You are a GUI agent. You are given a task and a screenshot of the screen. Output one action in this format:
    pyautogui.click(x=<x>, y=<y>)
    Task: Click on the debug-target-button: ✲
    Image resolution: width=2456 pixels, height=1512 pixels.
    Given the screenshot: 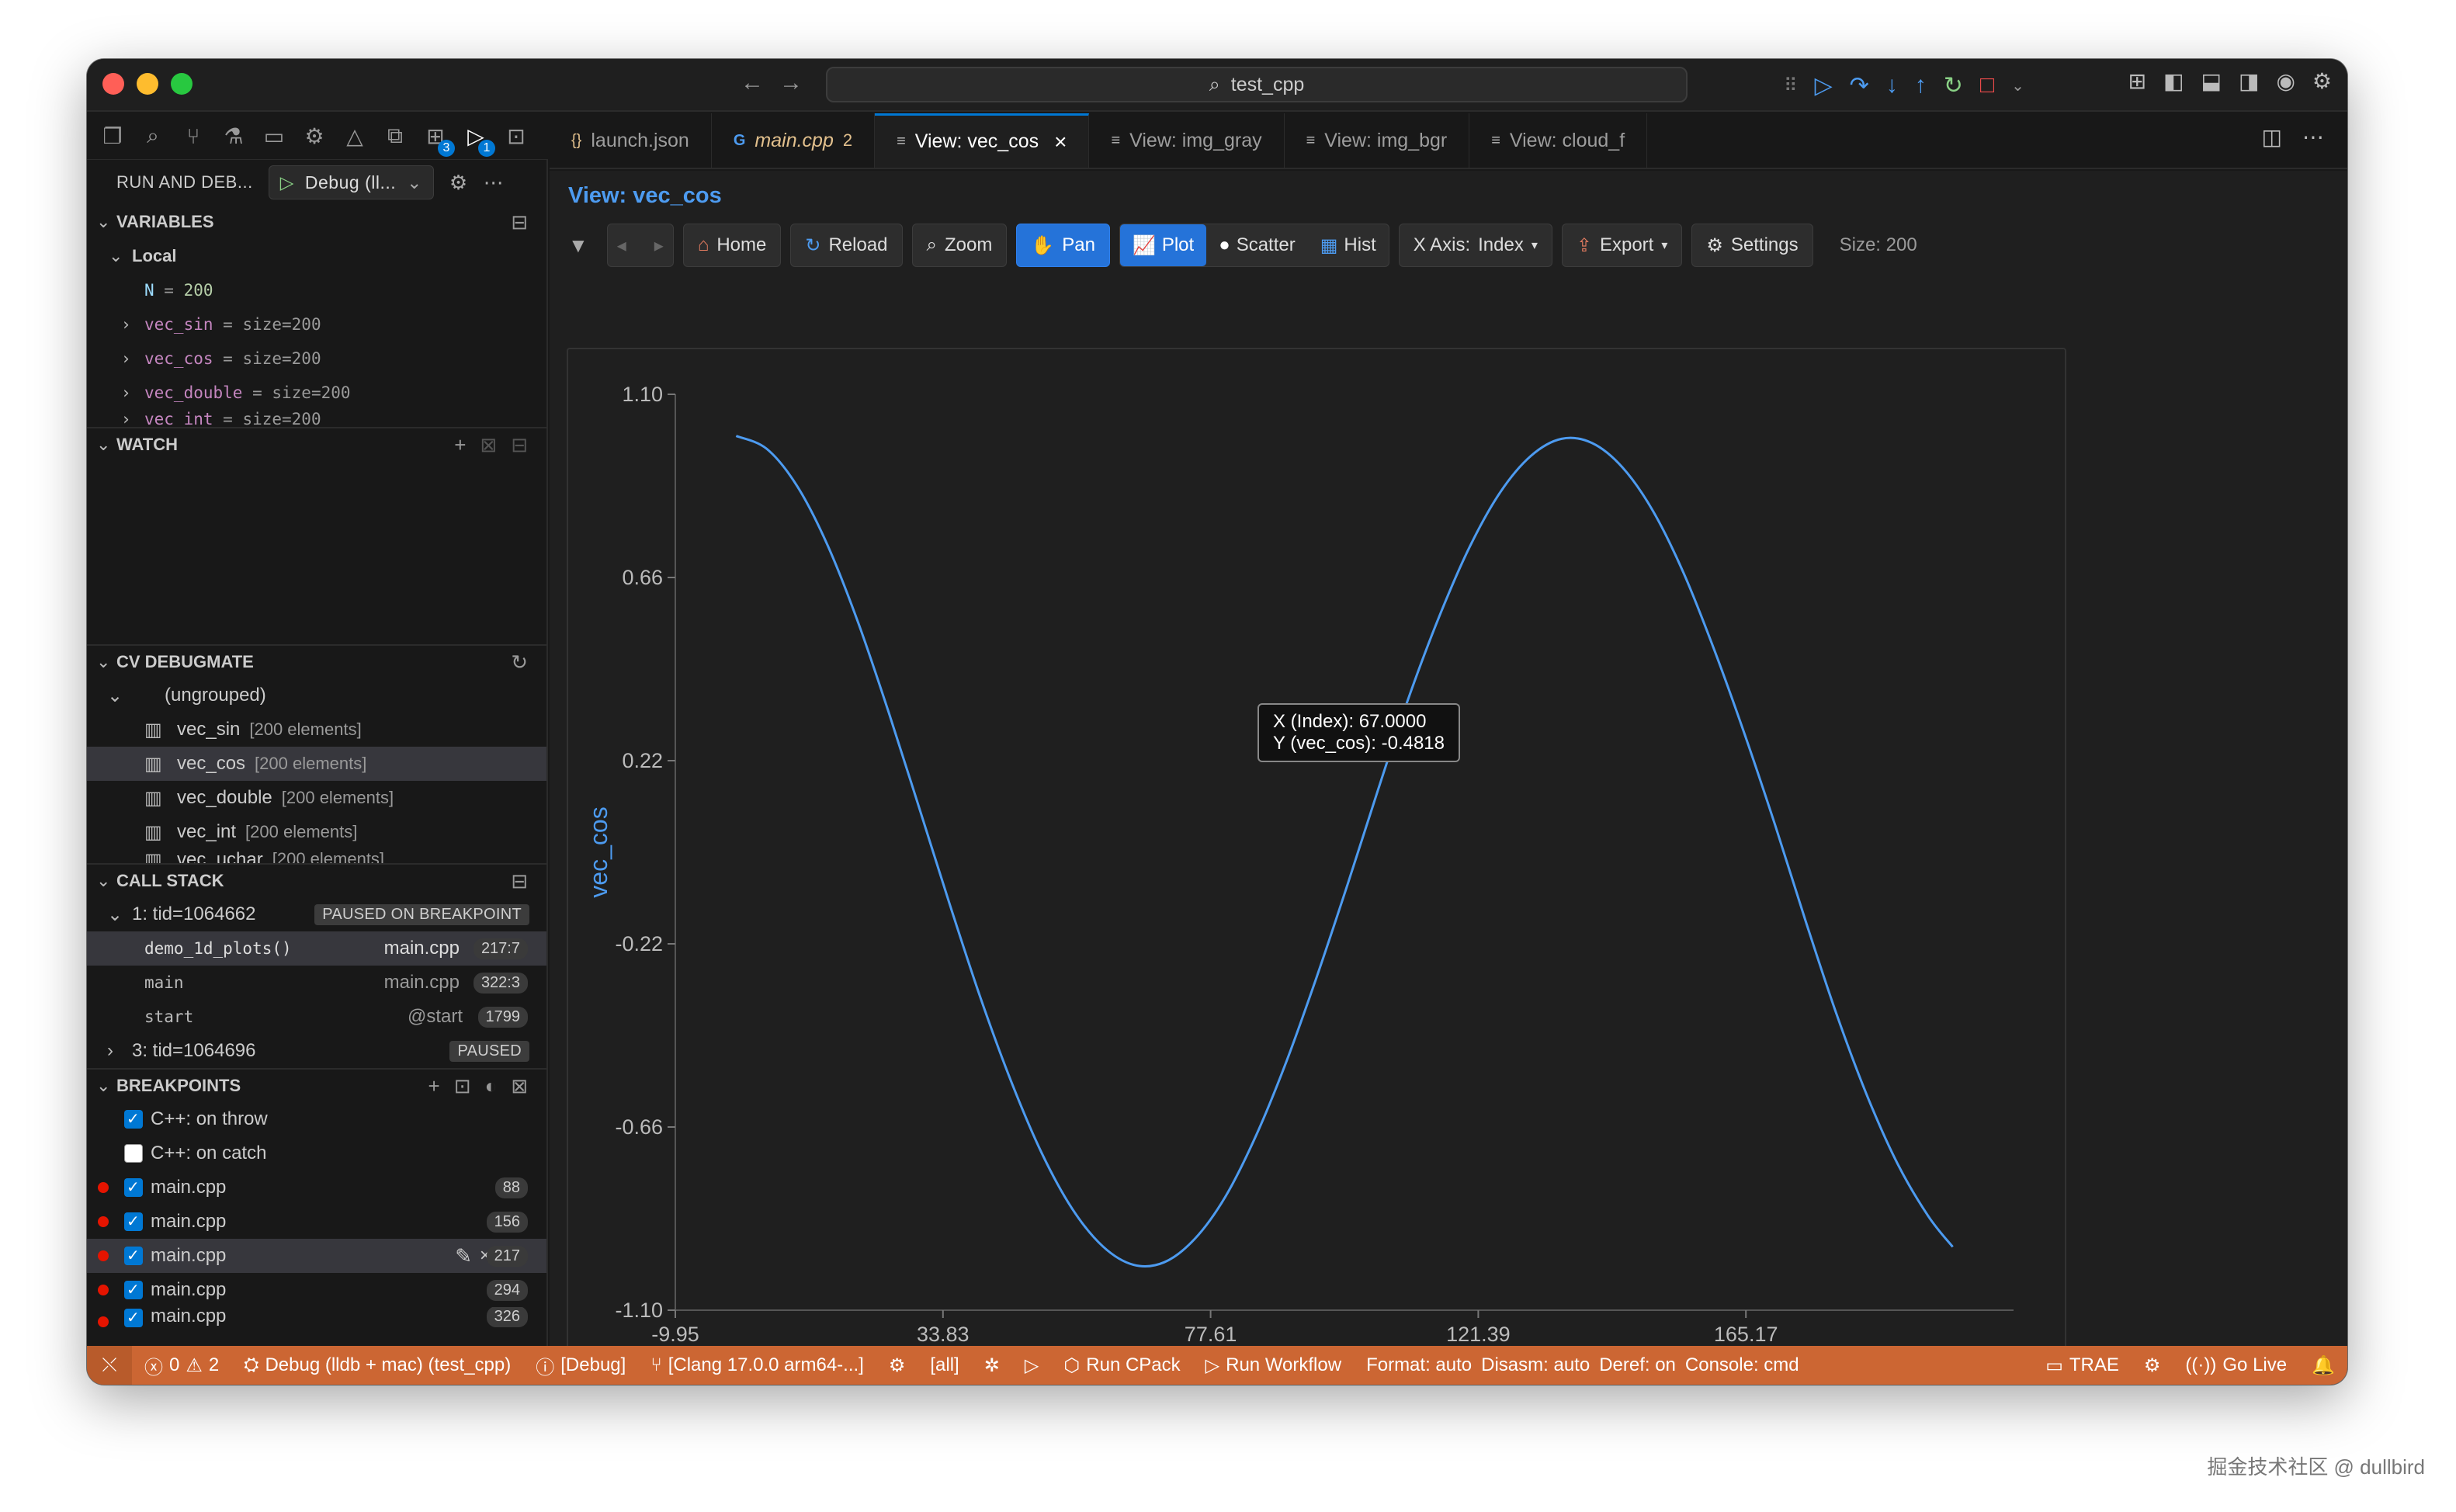 What is the action you would take?
    pyautogui.click(x=992, y=1365)
    